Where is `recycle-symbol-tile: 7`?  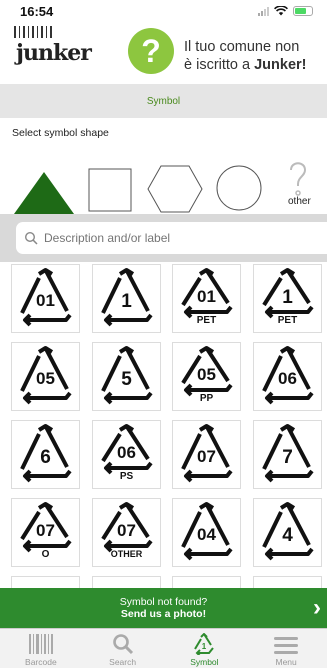
recycle-symbol-tile: 7 is located at coordinates (287, 454).